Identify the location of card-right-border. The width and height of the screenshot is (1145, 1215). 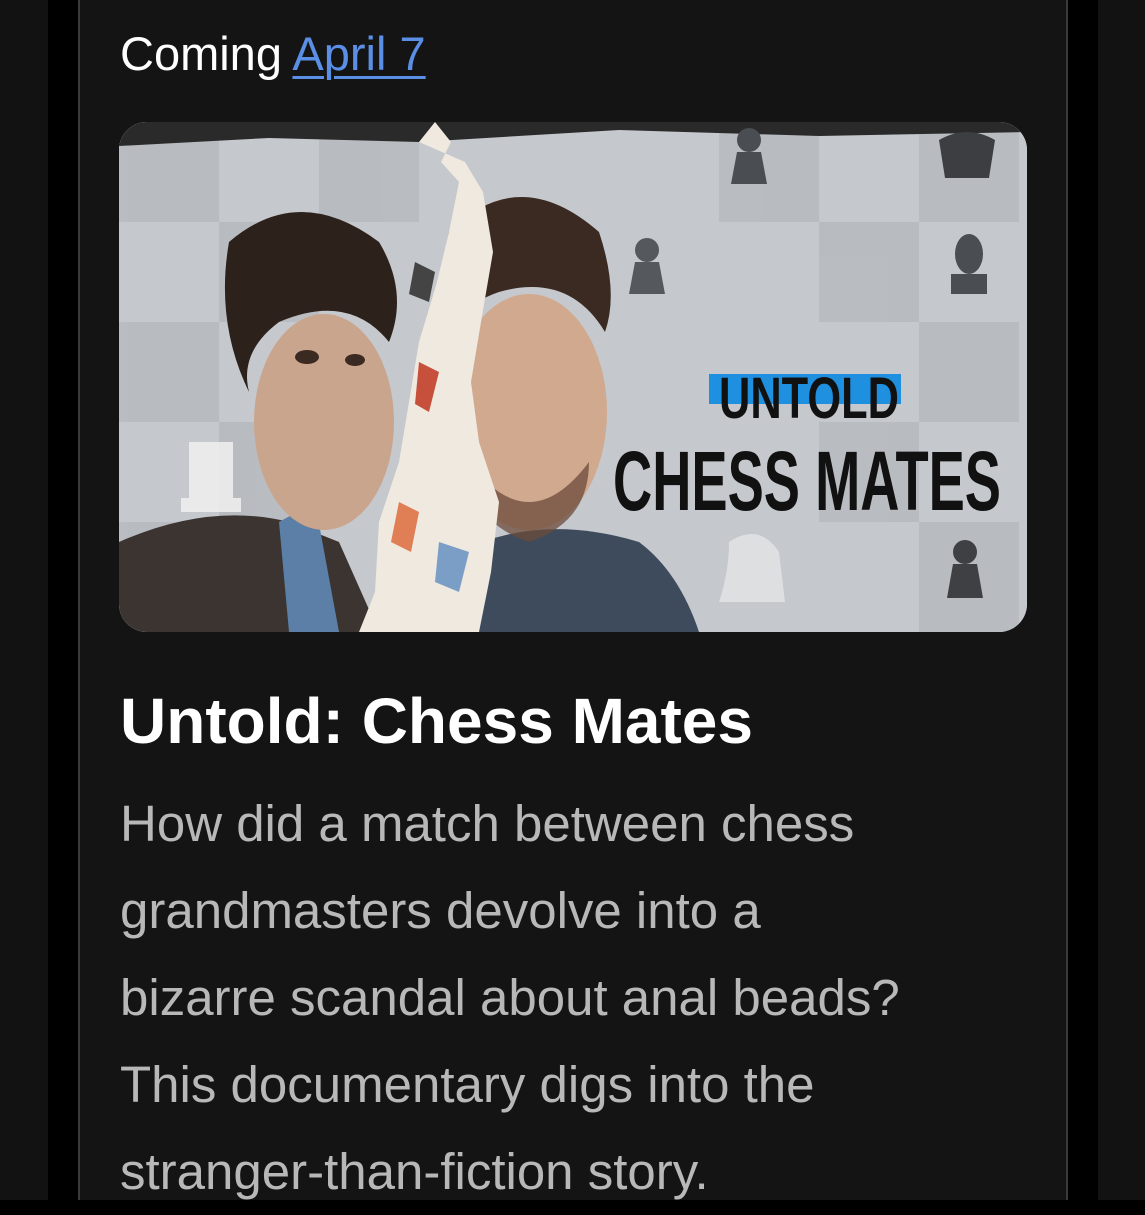
(1067, 600).